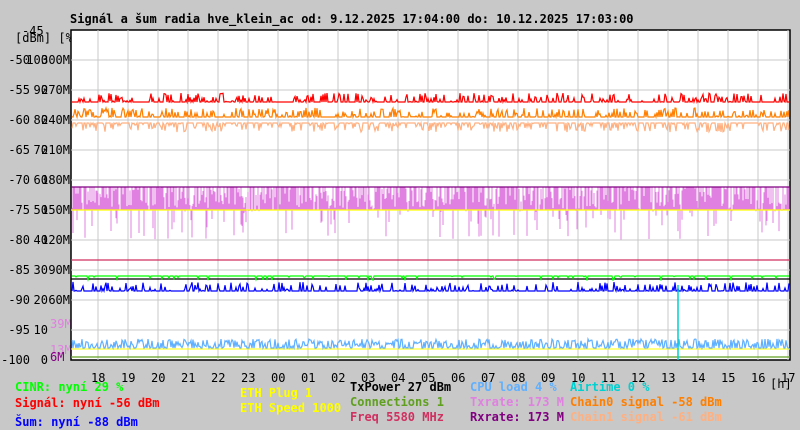  Describe the element at coordinates (610, 387) in the screenshot. I see `legend-airtime: Airtime 0 %` at that location.